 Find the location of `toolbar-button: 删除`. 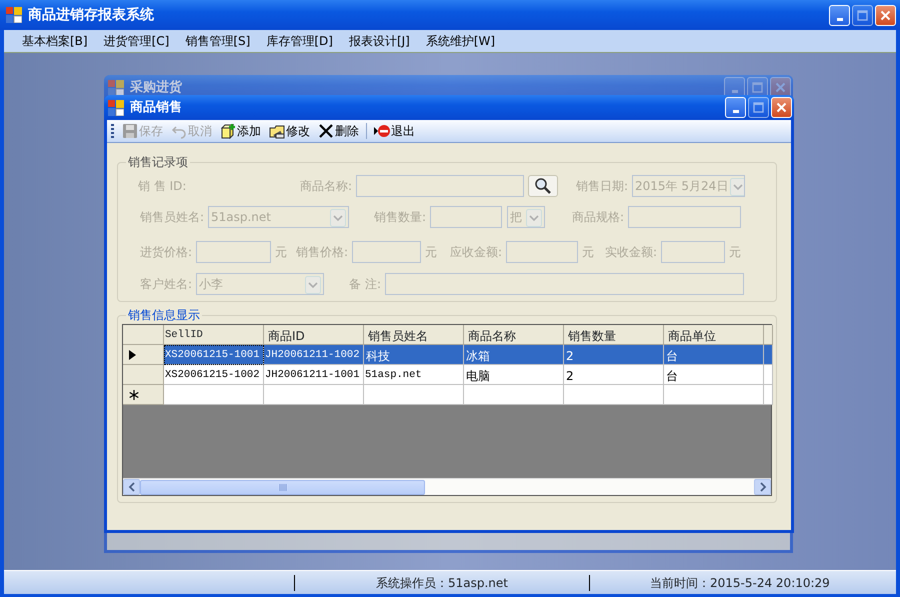

toolbar-button: 删除 is located at coordinates (338, 131).